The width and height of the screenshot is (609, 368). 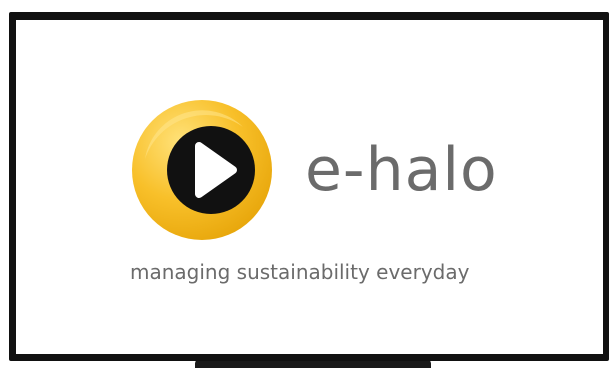 I want to click on brand-wordmark: e-halo, so click(x=401, y=170).